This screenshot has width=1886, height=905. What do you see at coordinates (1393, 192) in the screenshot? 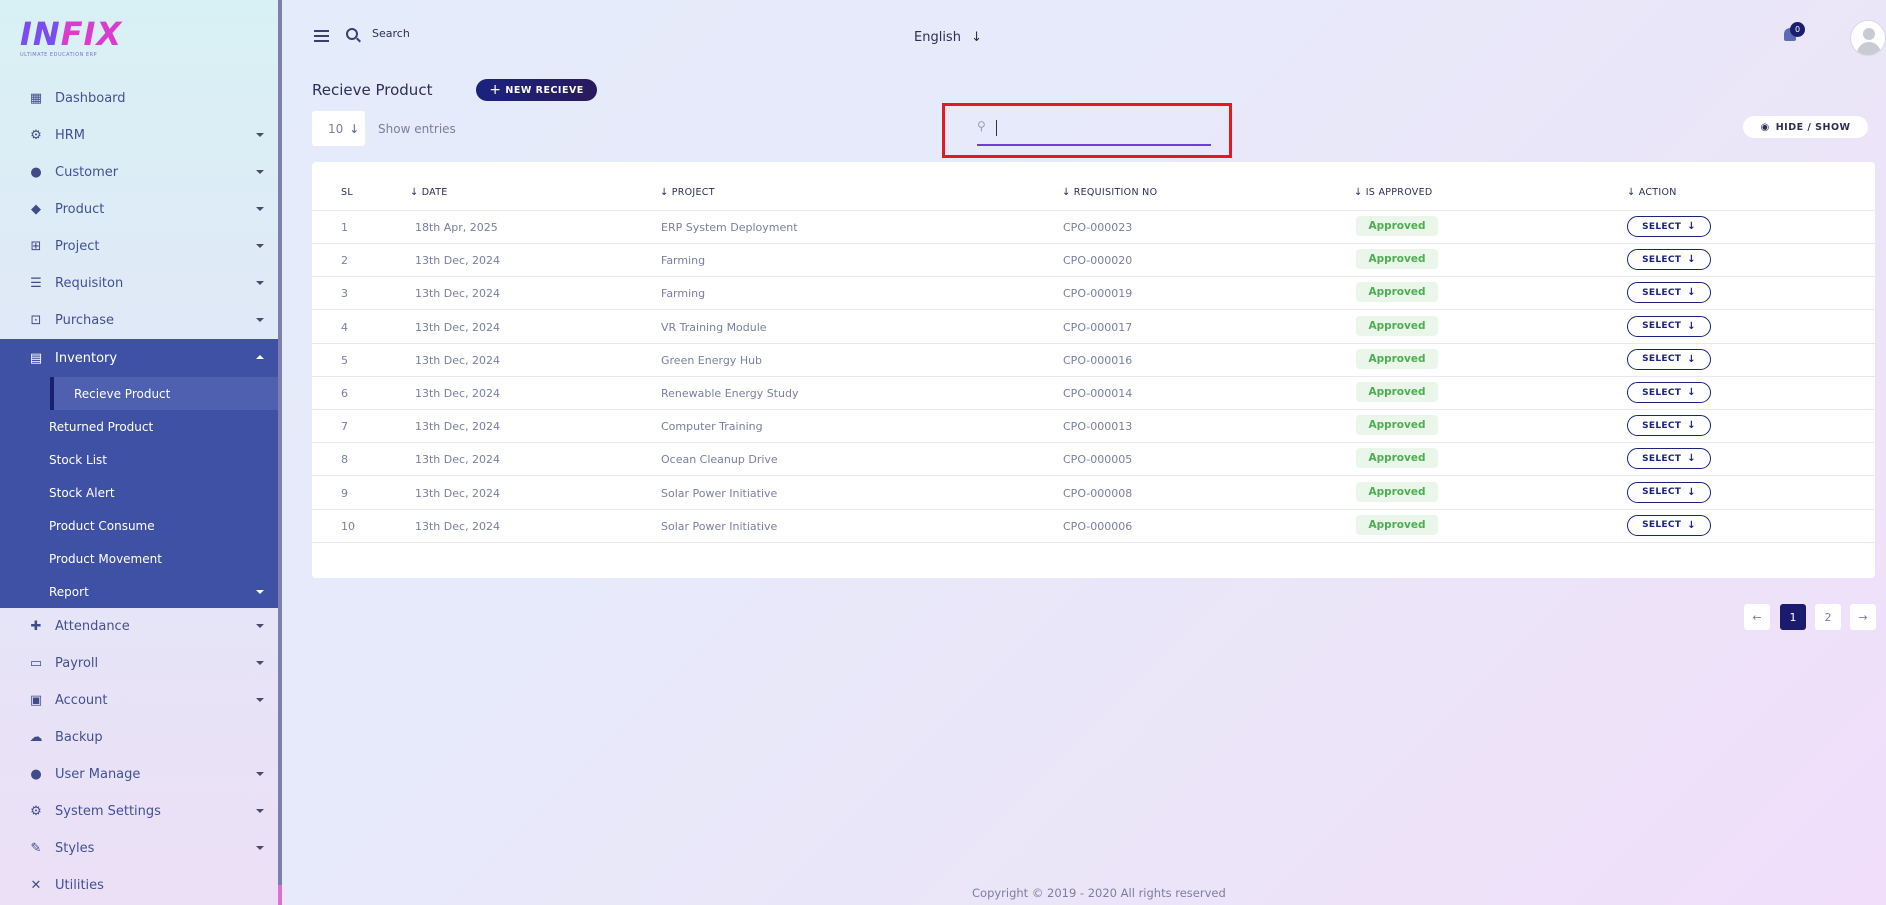
I see `column-header-approved: ↓ IS APPROVED` at bounding box center [1393, 192].